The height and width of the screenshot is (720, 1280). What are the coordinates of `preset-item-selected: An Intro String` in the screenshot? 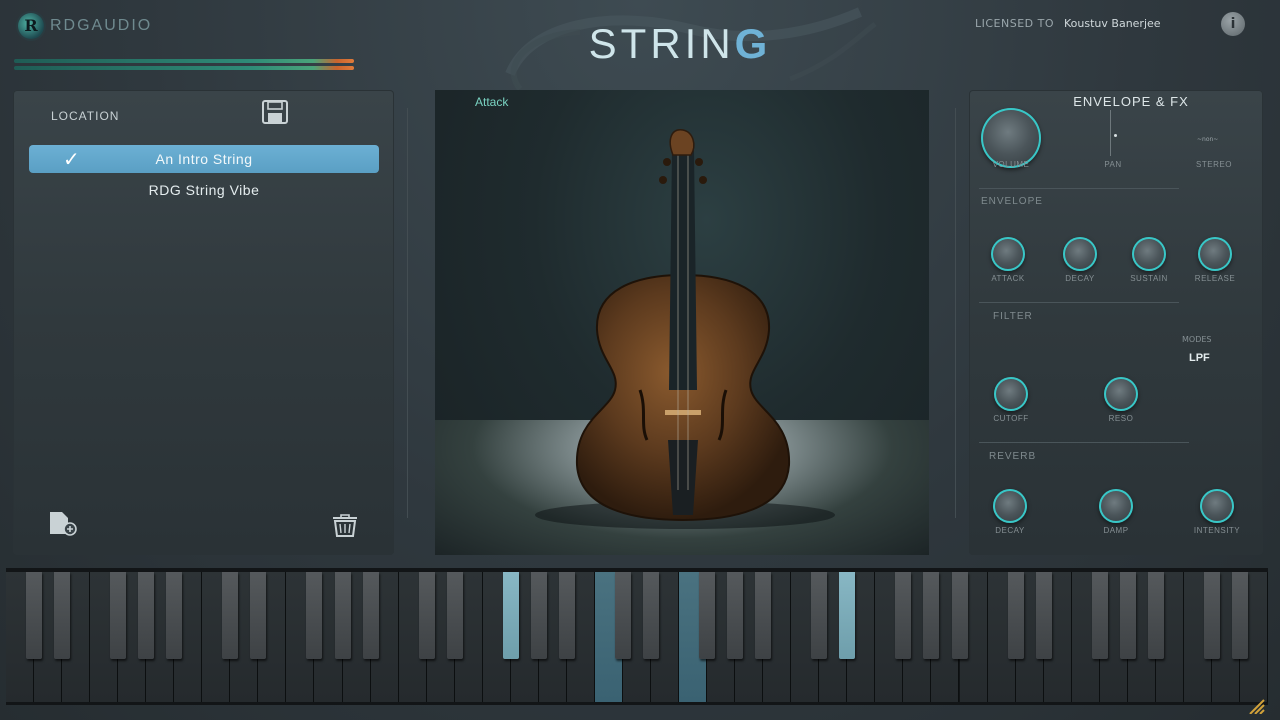 It's located at (204, 159).